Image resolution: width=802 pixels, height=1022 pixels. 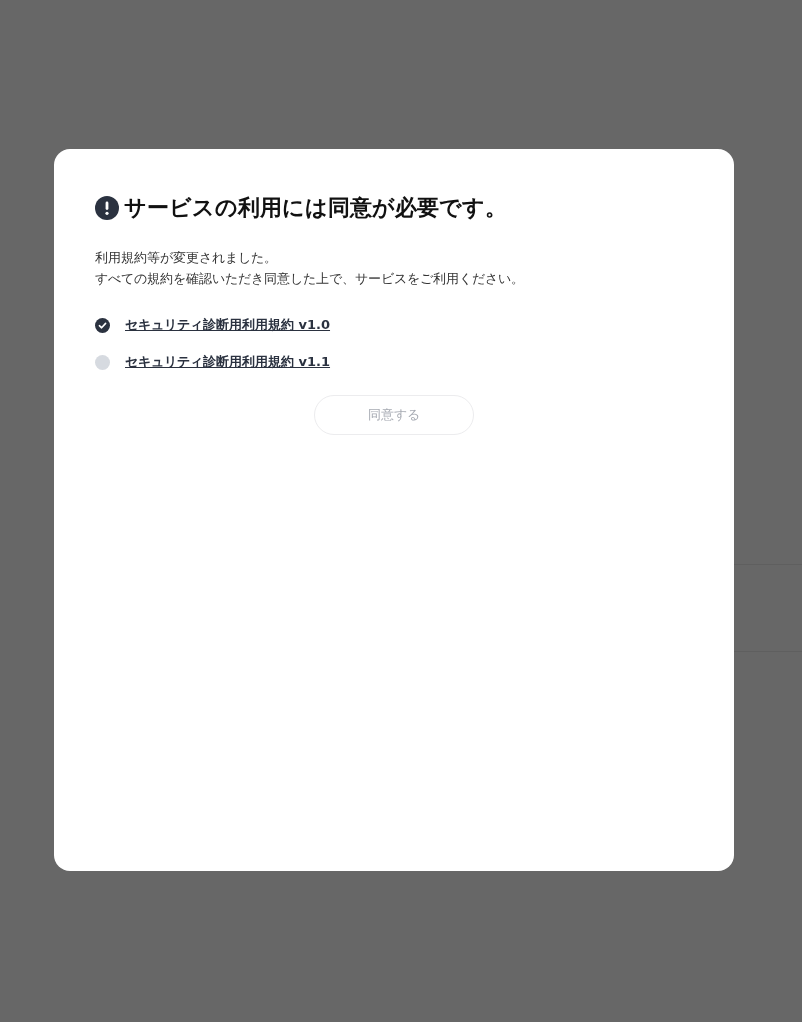 I want to click on exclamation-icon, so click(x=107, y=208).